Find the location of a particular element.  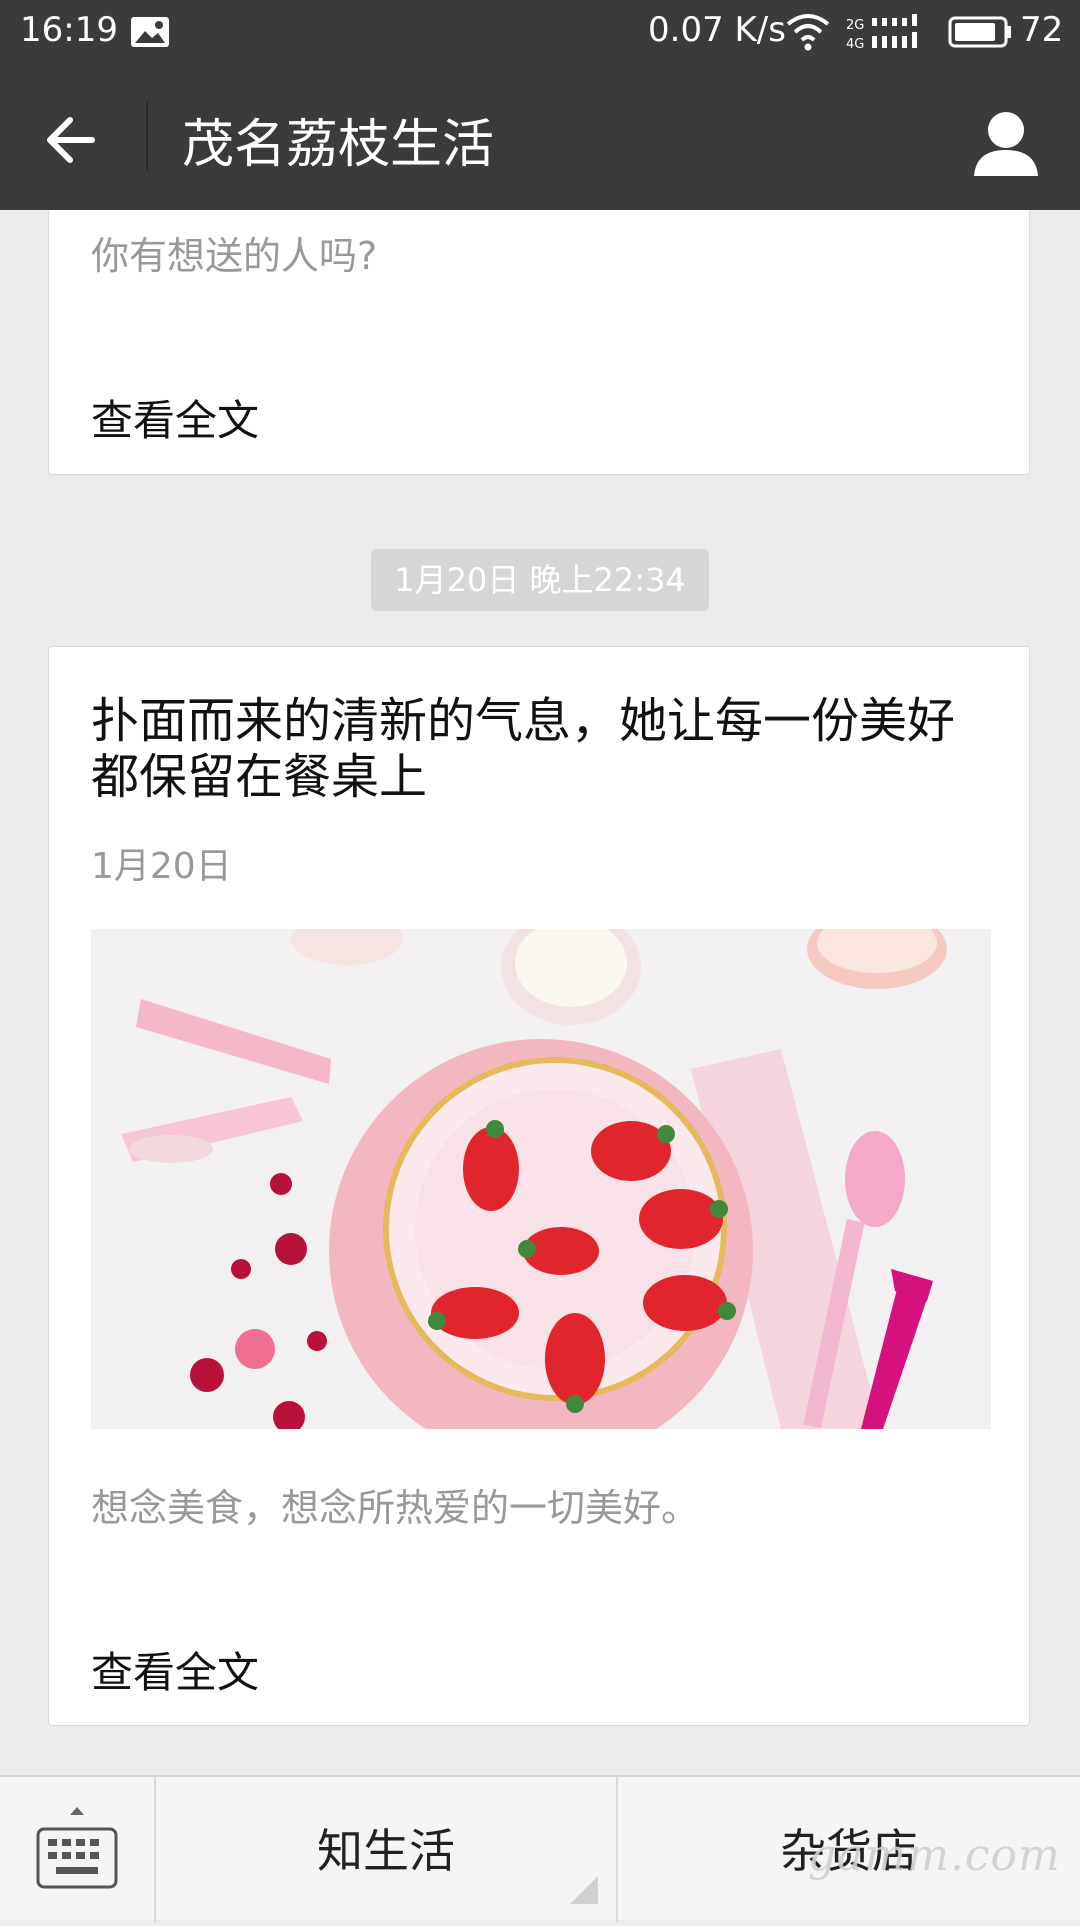

profile-button is located at coordinates (1006, 142).